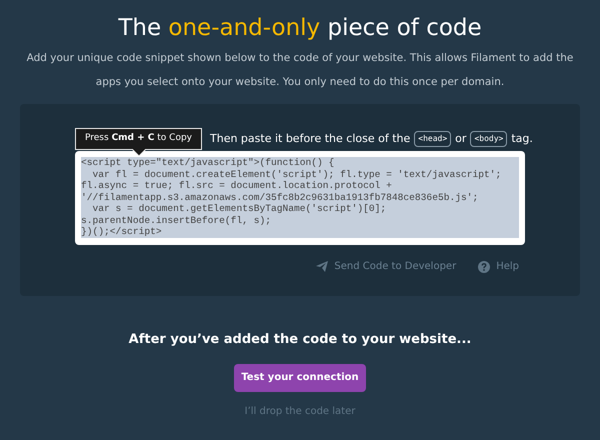 This screenshot has width=600, height=440. Describe the element at coordinates (498, 266) in the screenshot. I see `help-link: Help` at that location.